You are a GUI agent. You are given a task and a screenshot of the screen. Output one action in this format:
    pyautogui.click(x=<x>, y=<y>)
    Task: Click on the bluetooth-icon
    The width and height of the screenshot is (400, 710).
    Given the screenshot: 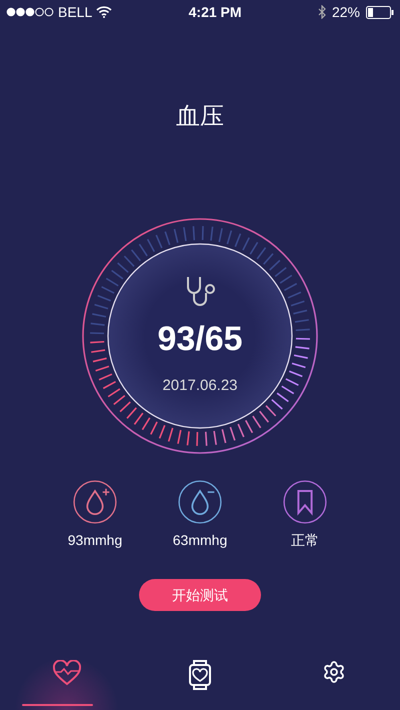 What is the action you would take?
    pyautogui.click(x=322, y=12)
    